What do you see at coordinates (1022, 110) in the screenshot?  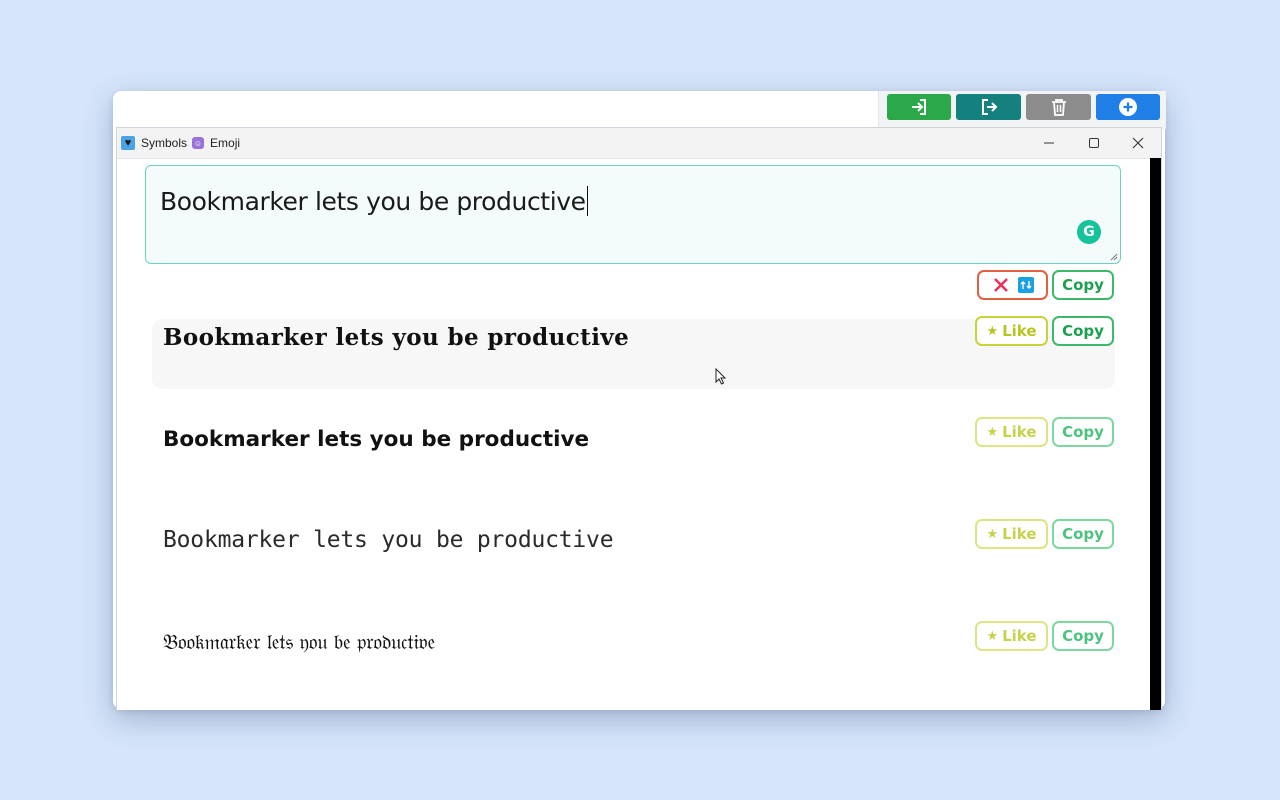 I see `bookmarker-toolbar` at bounding box center [1022, 110].